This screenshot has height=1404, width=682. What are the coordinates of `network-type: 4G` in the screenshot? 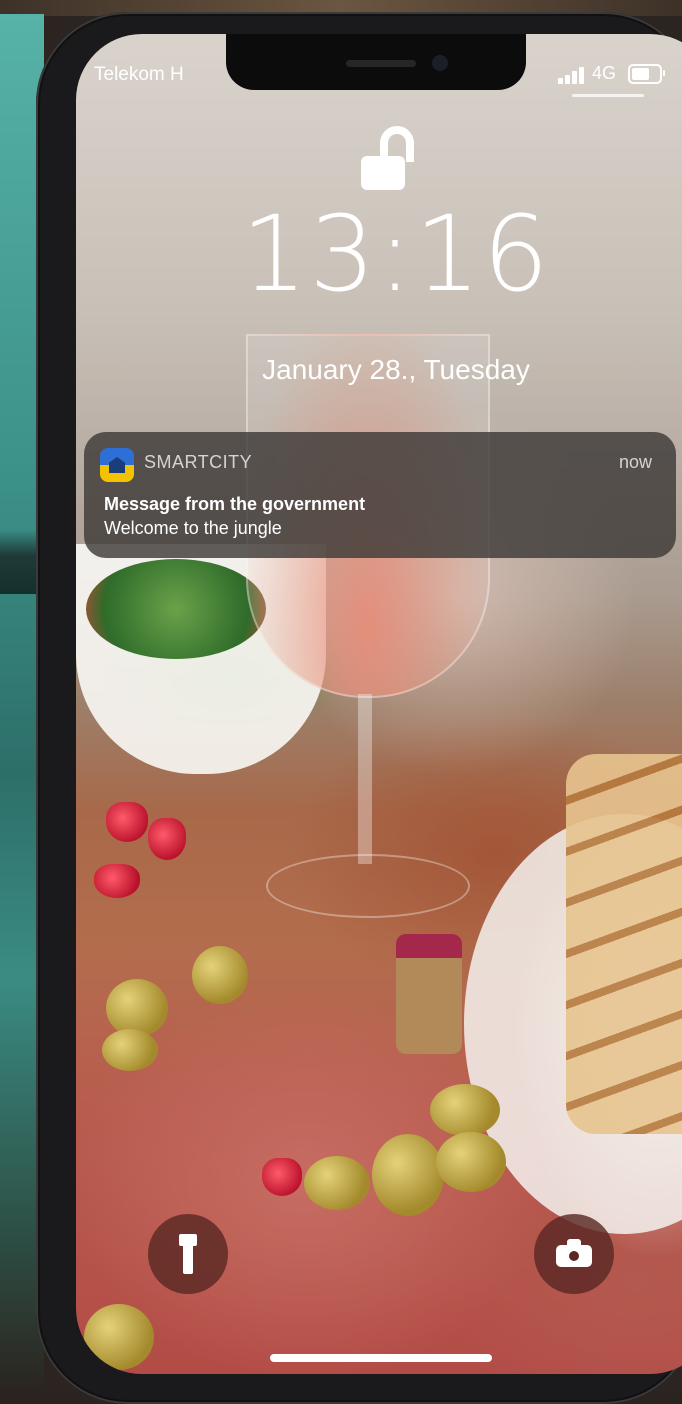 It's located at (604, 73).